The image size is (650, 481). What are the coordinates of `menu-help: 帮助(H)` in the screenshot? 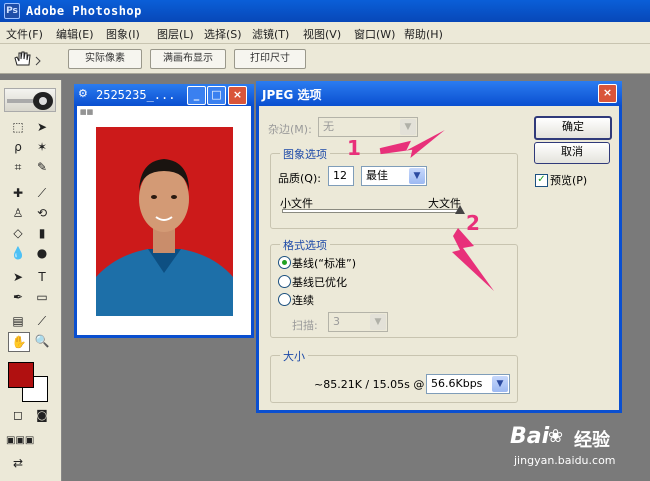 It's located at (423, 34).